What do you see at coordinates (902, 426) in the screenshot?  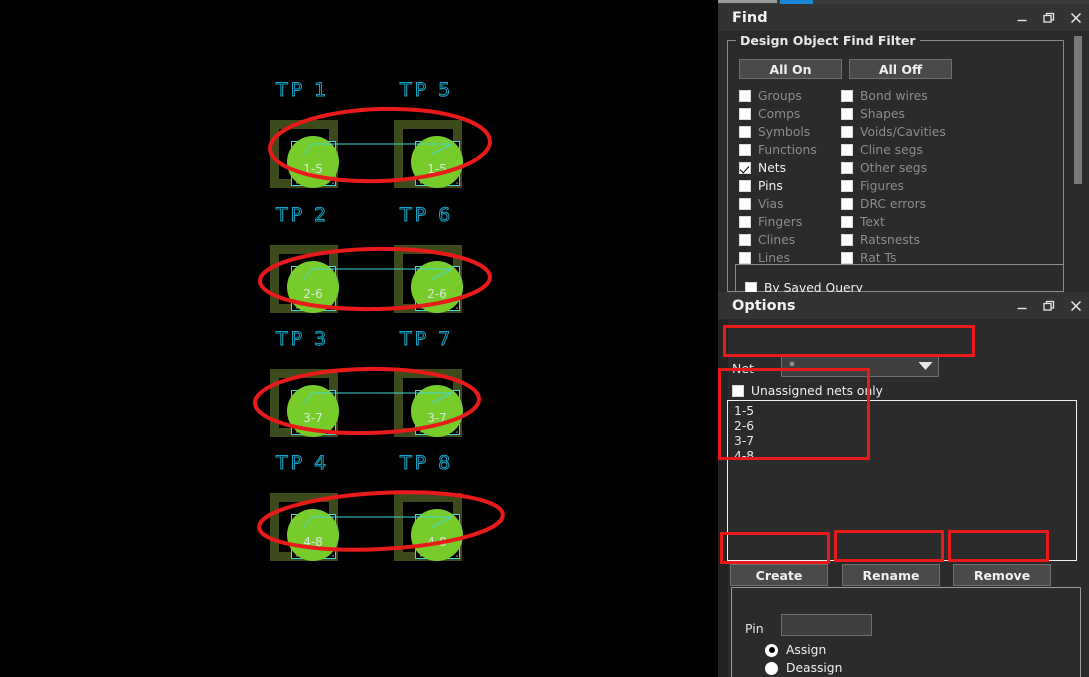 I see `list-item: 2-6` at bounding box center [902, 426].